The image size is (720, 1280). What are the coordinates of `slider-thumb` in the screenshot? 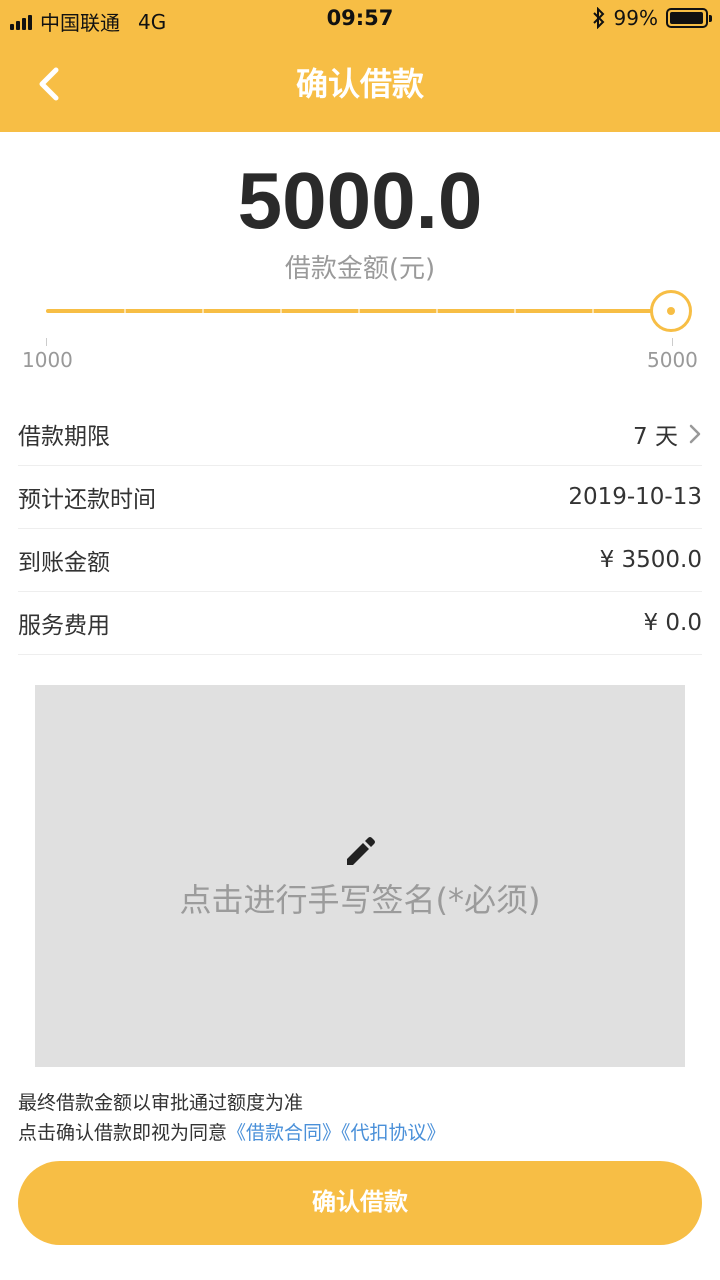 It's located at (671, 311).